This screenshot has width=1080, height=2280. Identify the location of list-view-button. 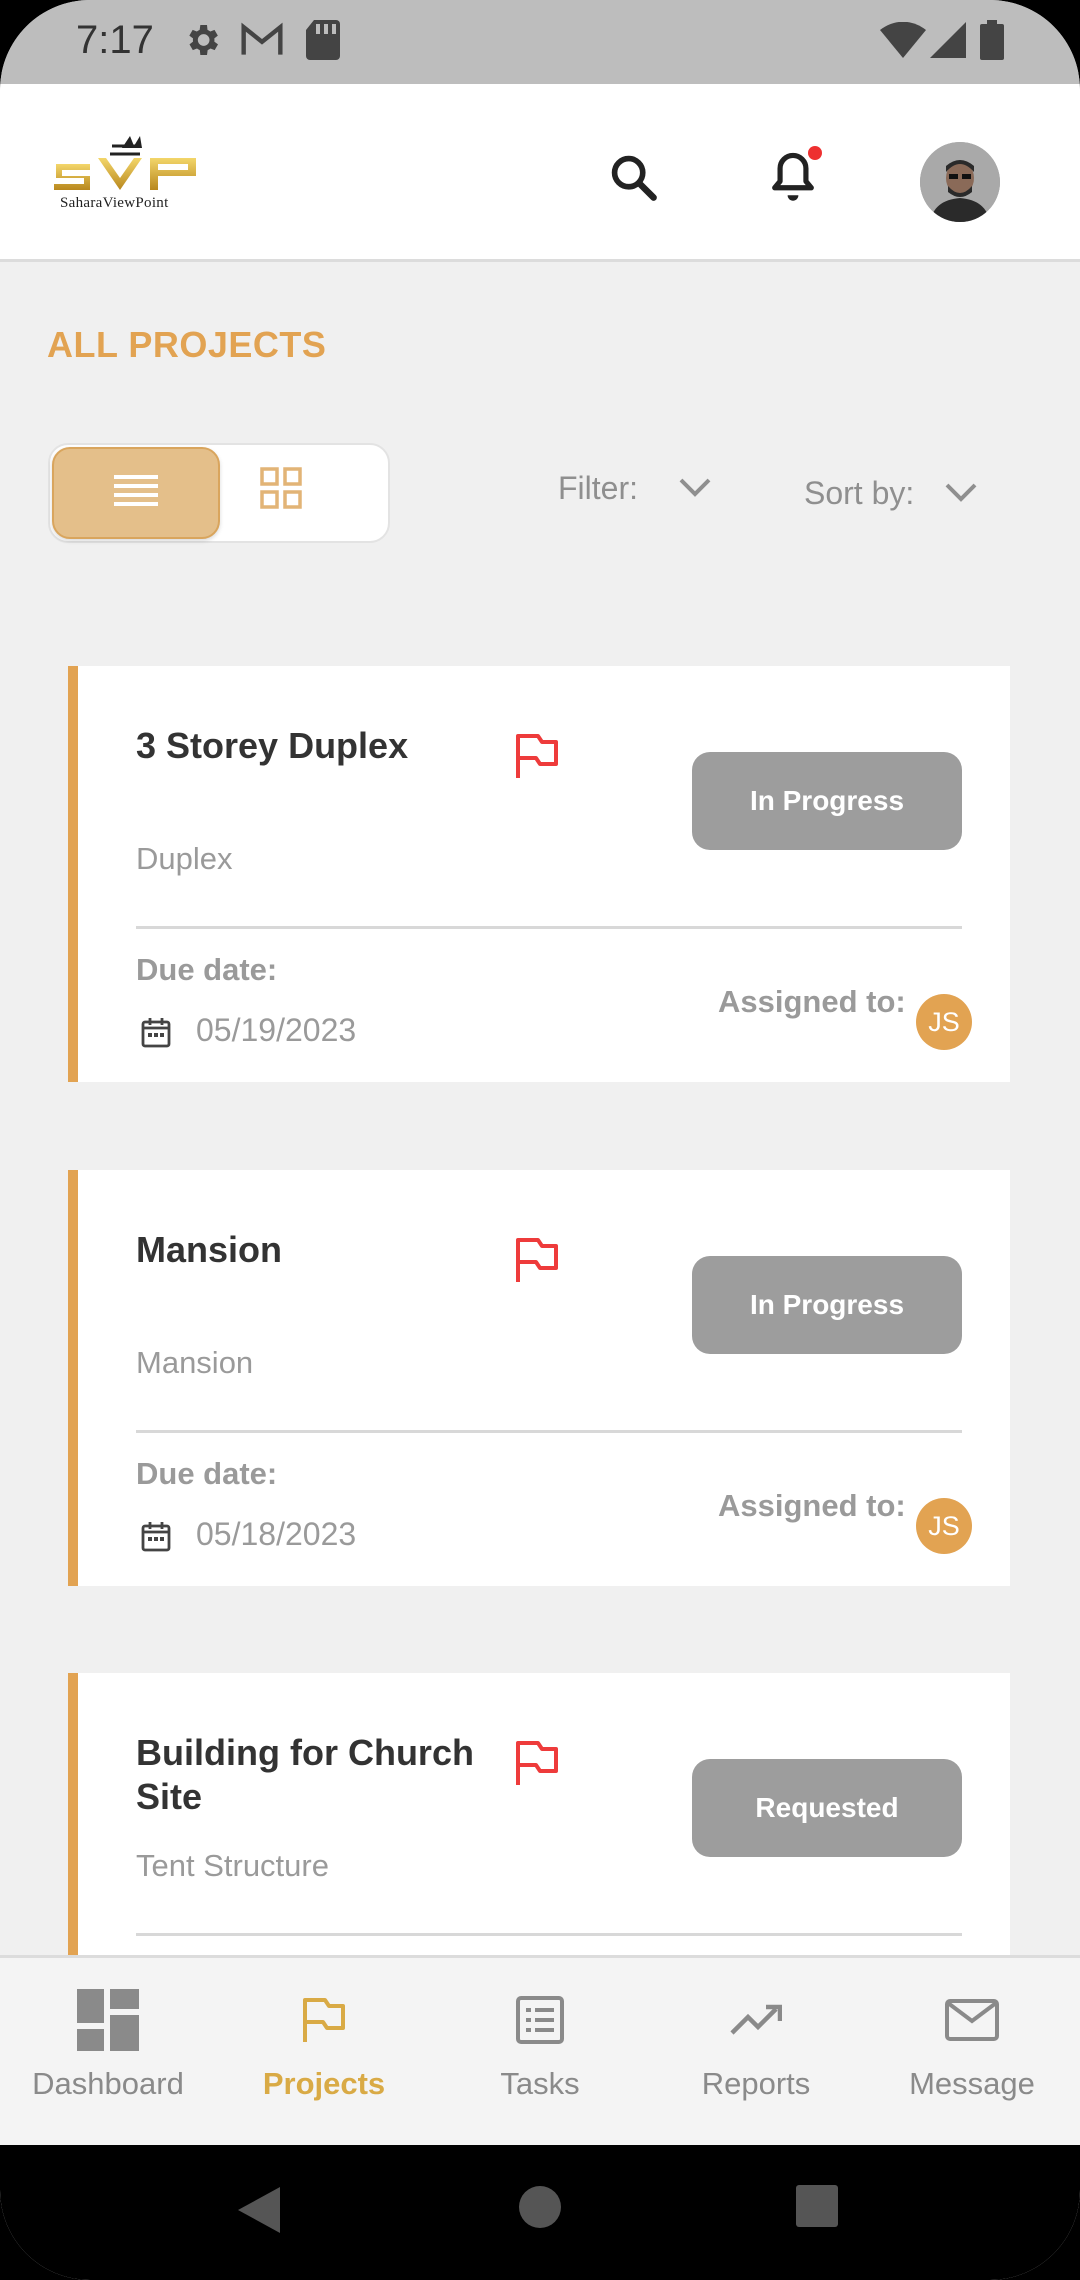
(136, 493).